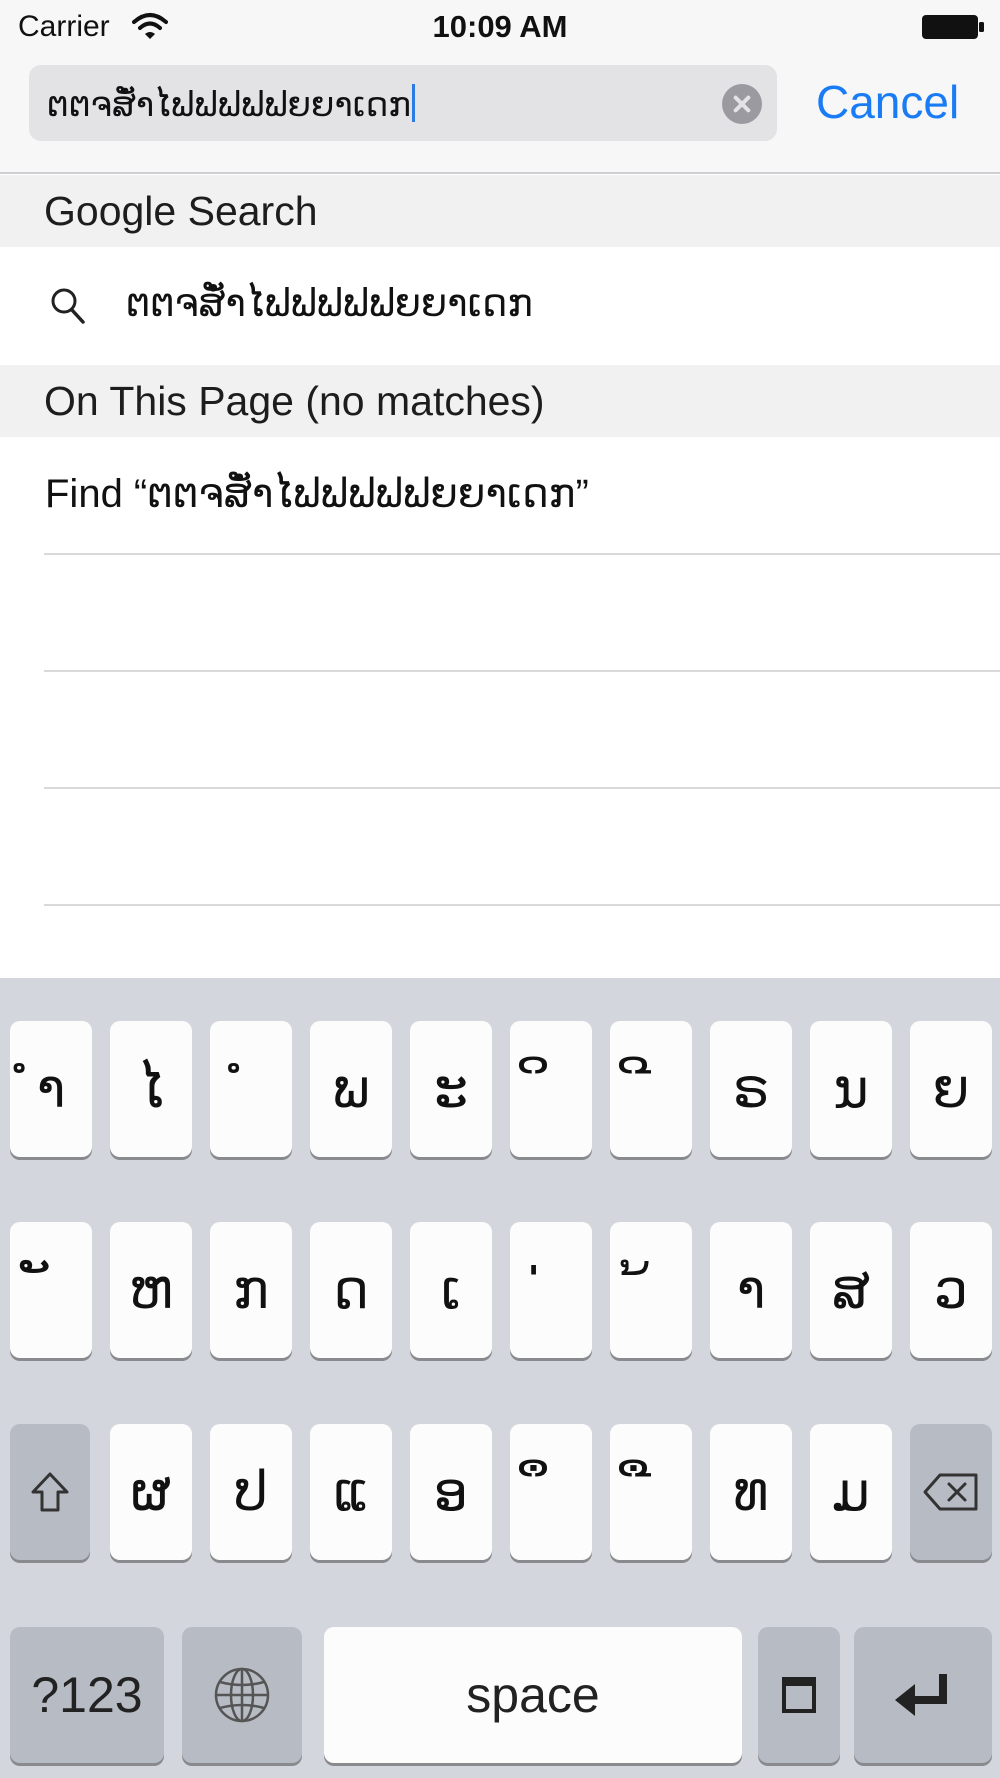 The image size is (1000, 1778). Describe the element at coordinates (317, 494) in the screenshot. I see `find-on-page-text: Find “ຕຕຈສັ່ໍາໄຟຟຟຟຟຍຍາເດກ”` at that location.